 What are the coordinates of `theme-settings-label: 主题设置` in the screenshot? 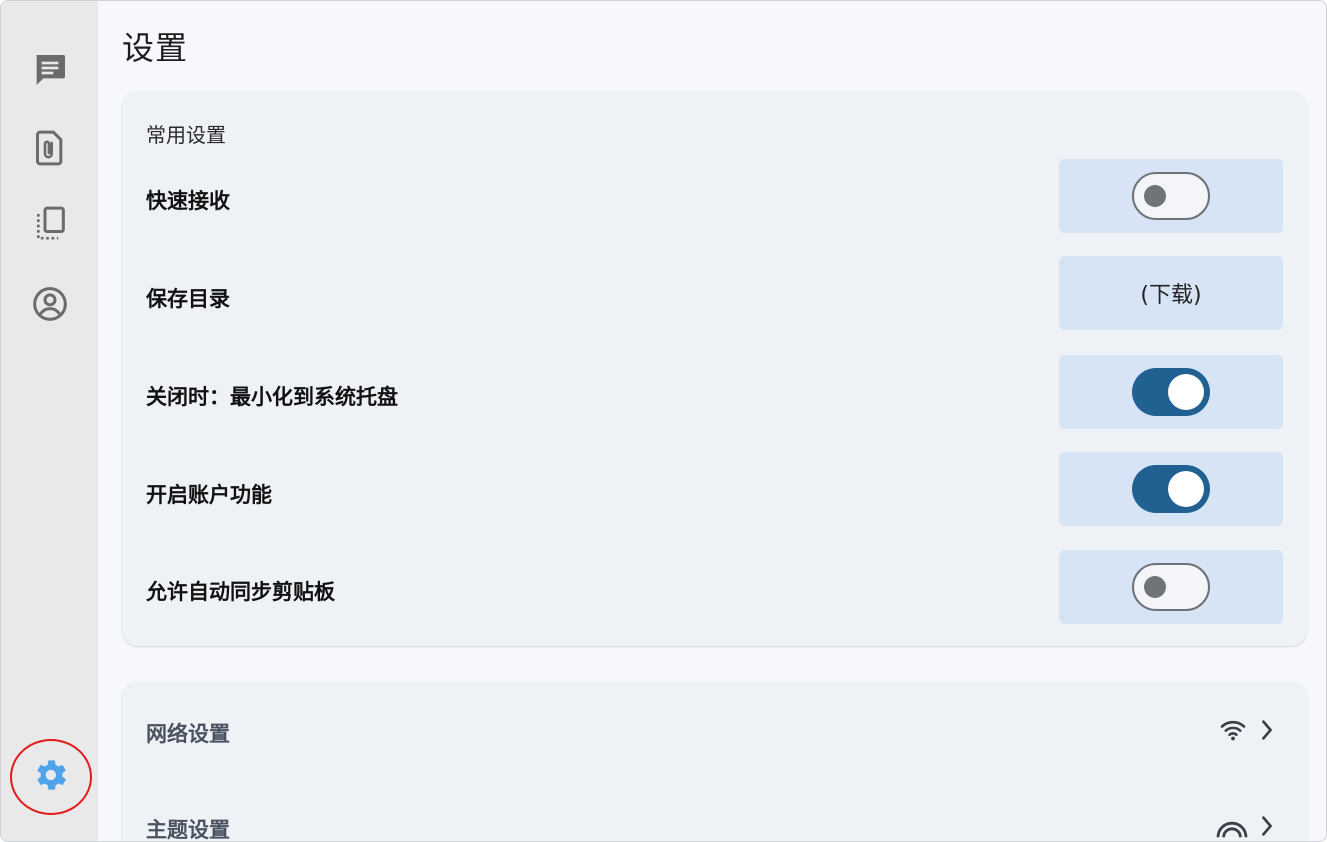 It's located at (188, 830).